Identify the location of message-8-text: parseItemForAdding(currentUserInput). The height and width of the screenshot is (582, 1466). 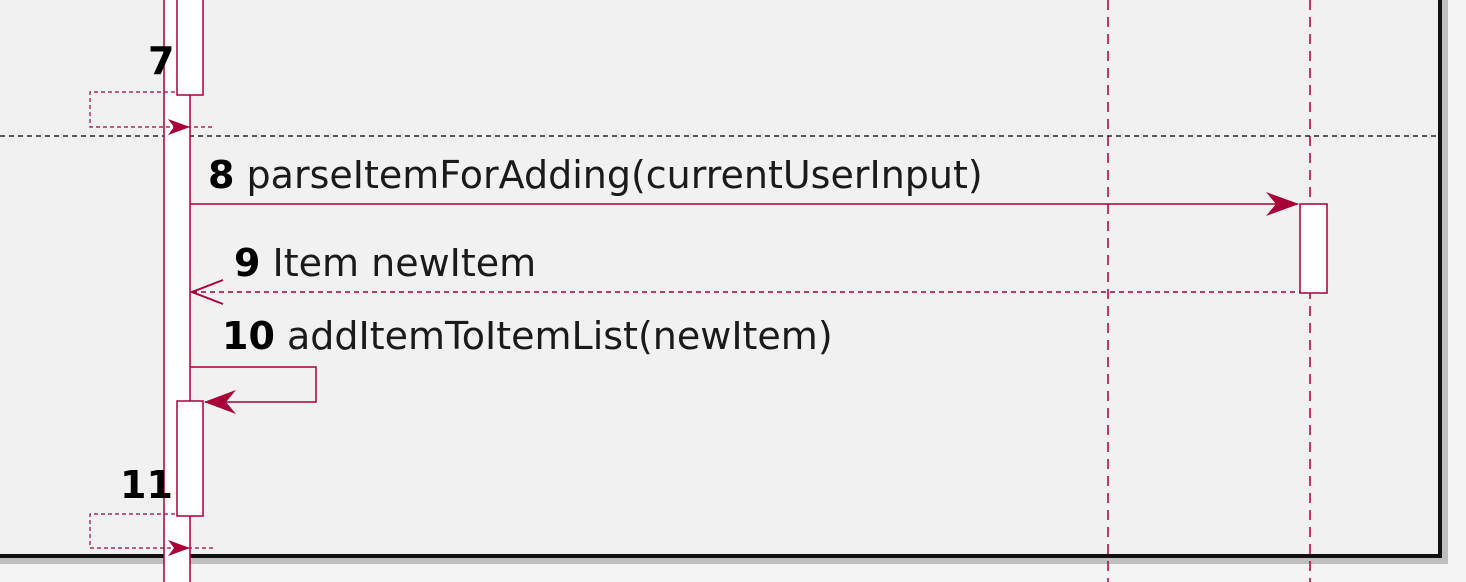
(615, 175).